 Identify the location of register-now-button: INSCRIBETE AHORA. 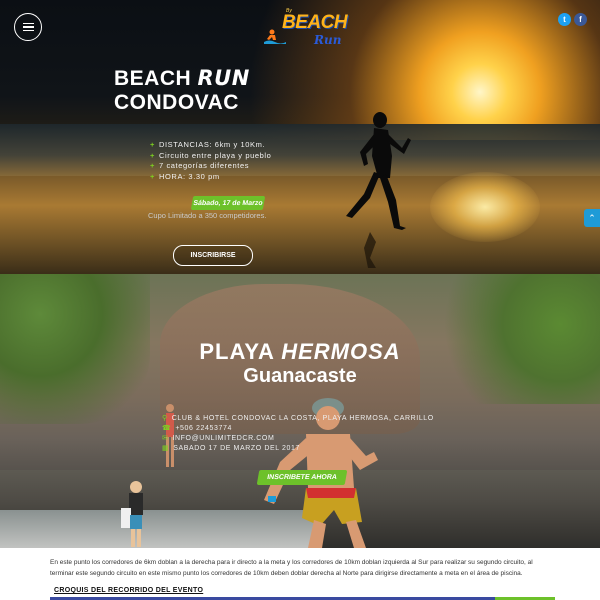
(302, 477).